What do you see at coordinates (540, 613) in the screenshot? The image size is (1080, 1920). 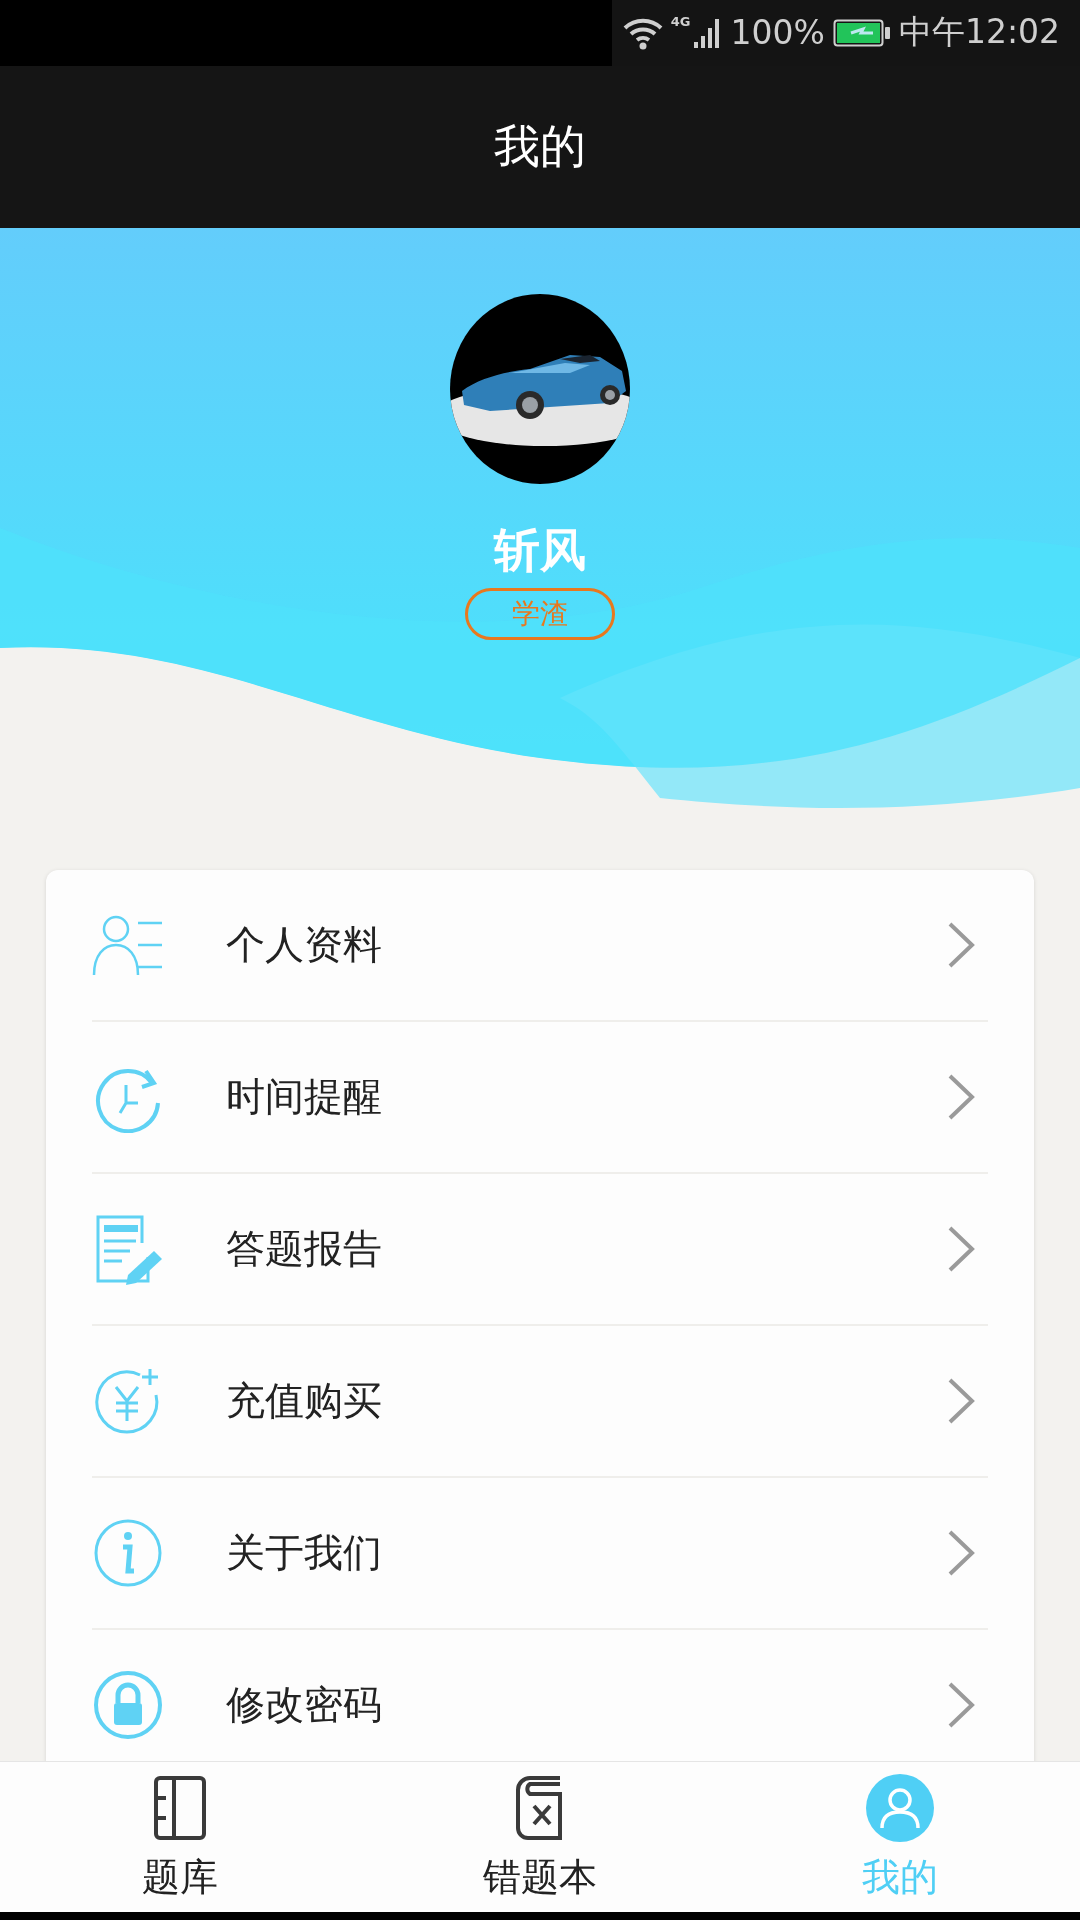 I see `level-badge: 学渣` at bounding box center [540, 613].